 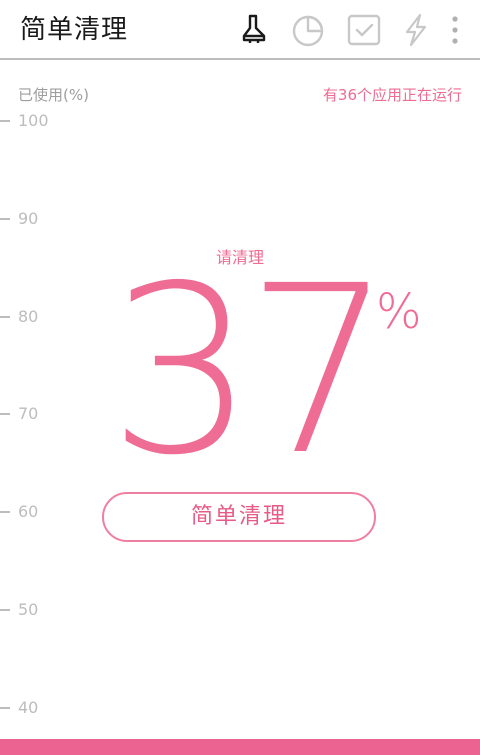 I want to click on scale-label-50: 50, so click(x=28, y=609).